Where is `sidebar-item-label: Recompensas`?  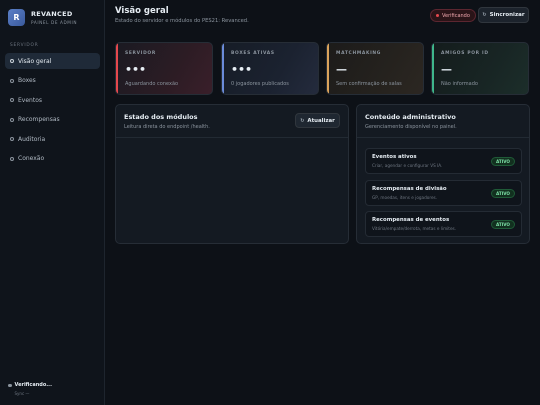 sidebar-item-label: Recompensas is located at coordinates (39, 119).